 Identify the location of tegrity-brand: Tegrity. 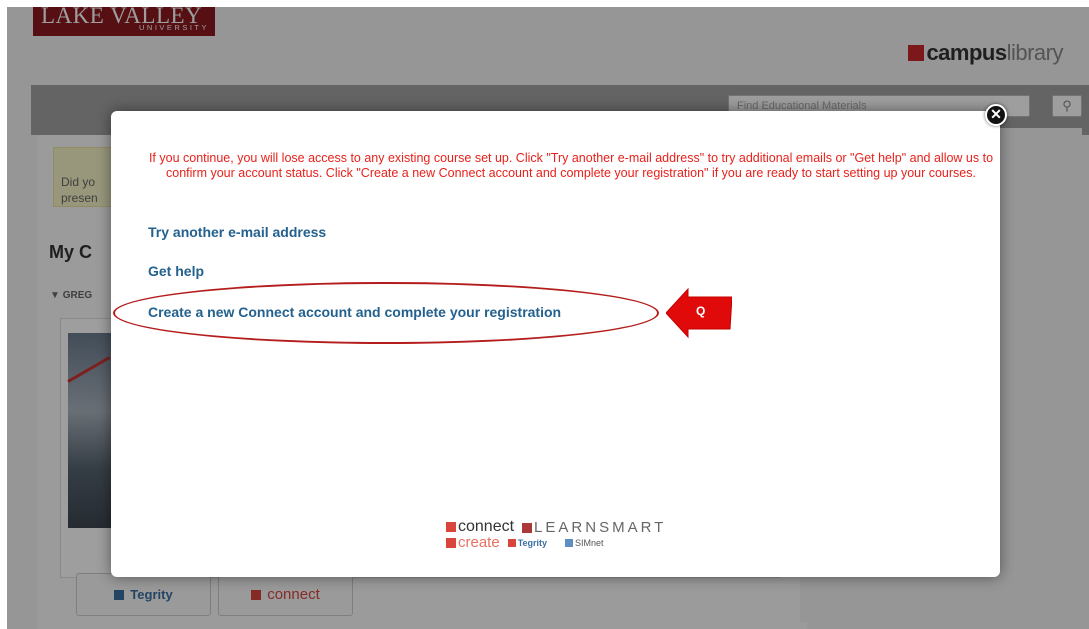
(527, 542).